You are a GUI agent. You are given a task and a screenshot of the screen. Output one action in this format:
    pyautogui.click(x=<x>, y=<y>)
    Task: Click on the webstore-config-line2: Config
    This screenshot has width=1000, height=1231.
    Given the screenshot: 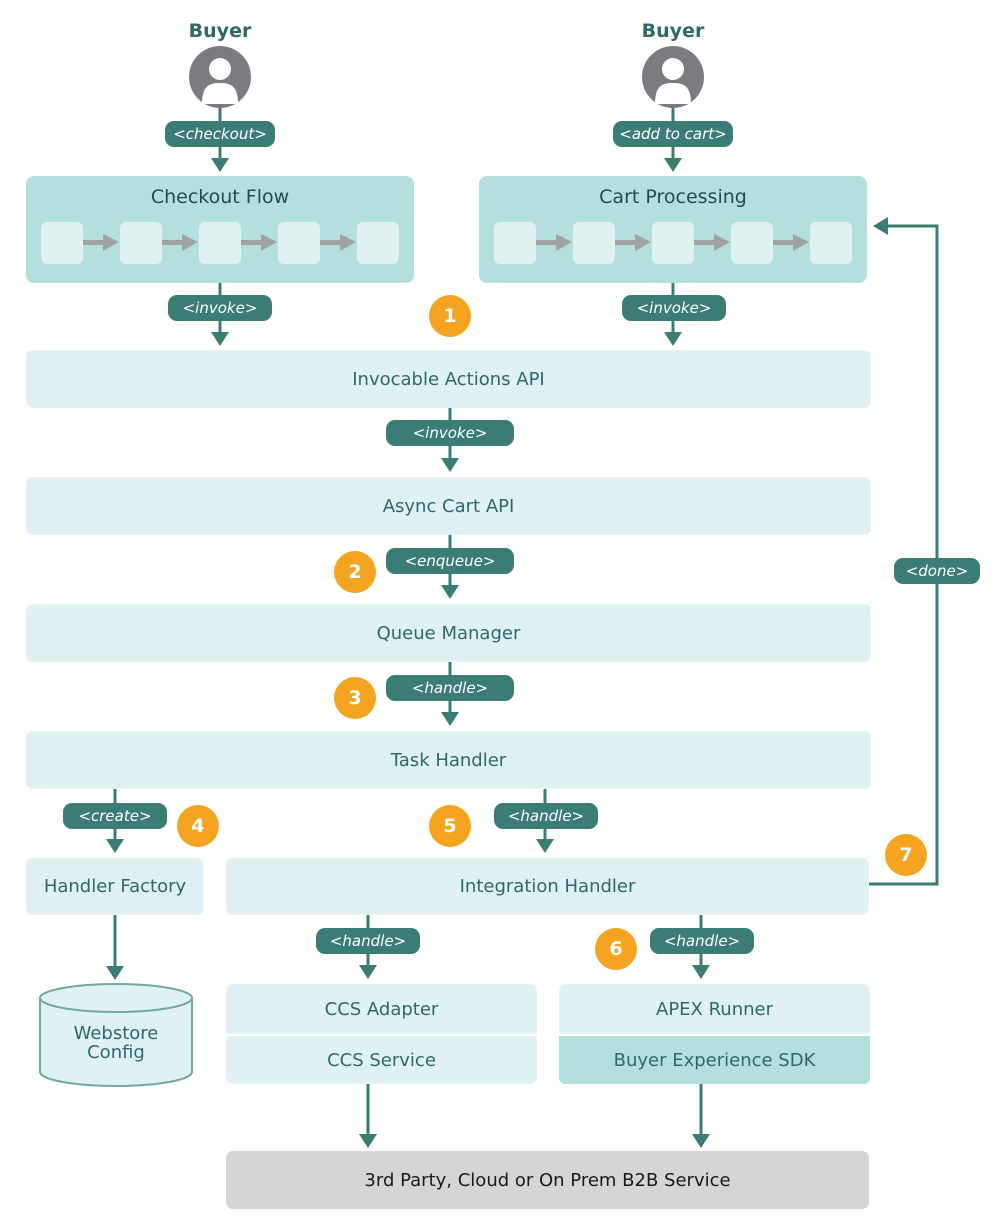 What is the action you would take?
    pyautogui.click(x=116, y=1052)
    